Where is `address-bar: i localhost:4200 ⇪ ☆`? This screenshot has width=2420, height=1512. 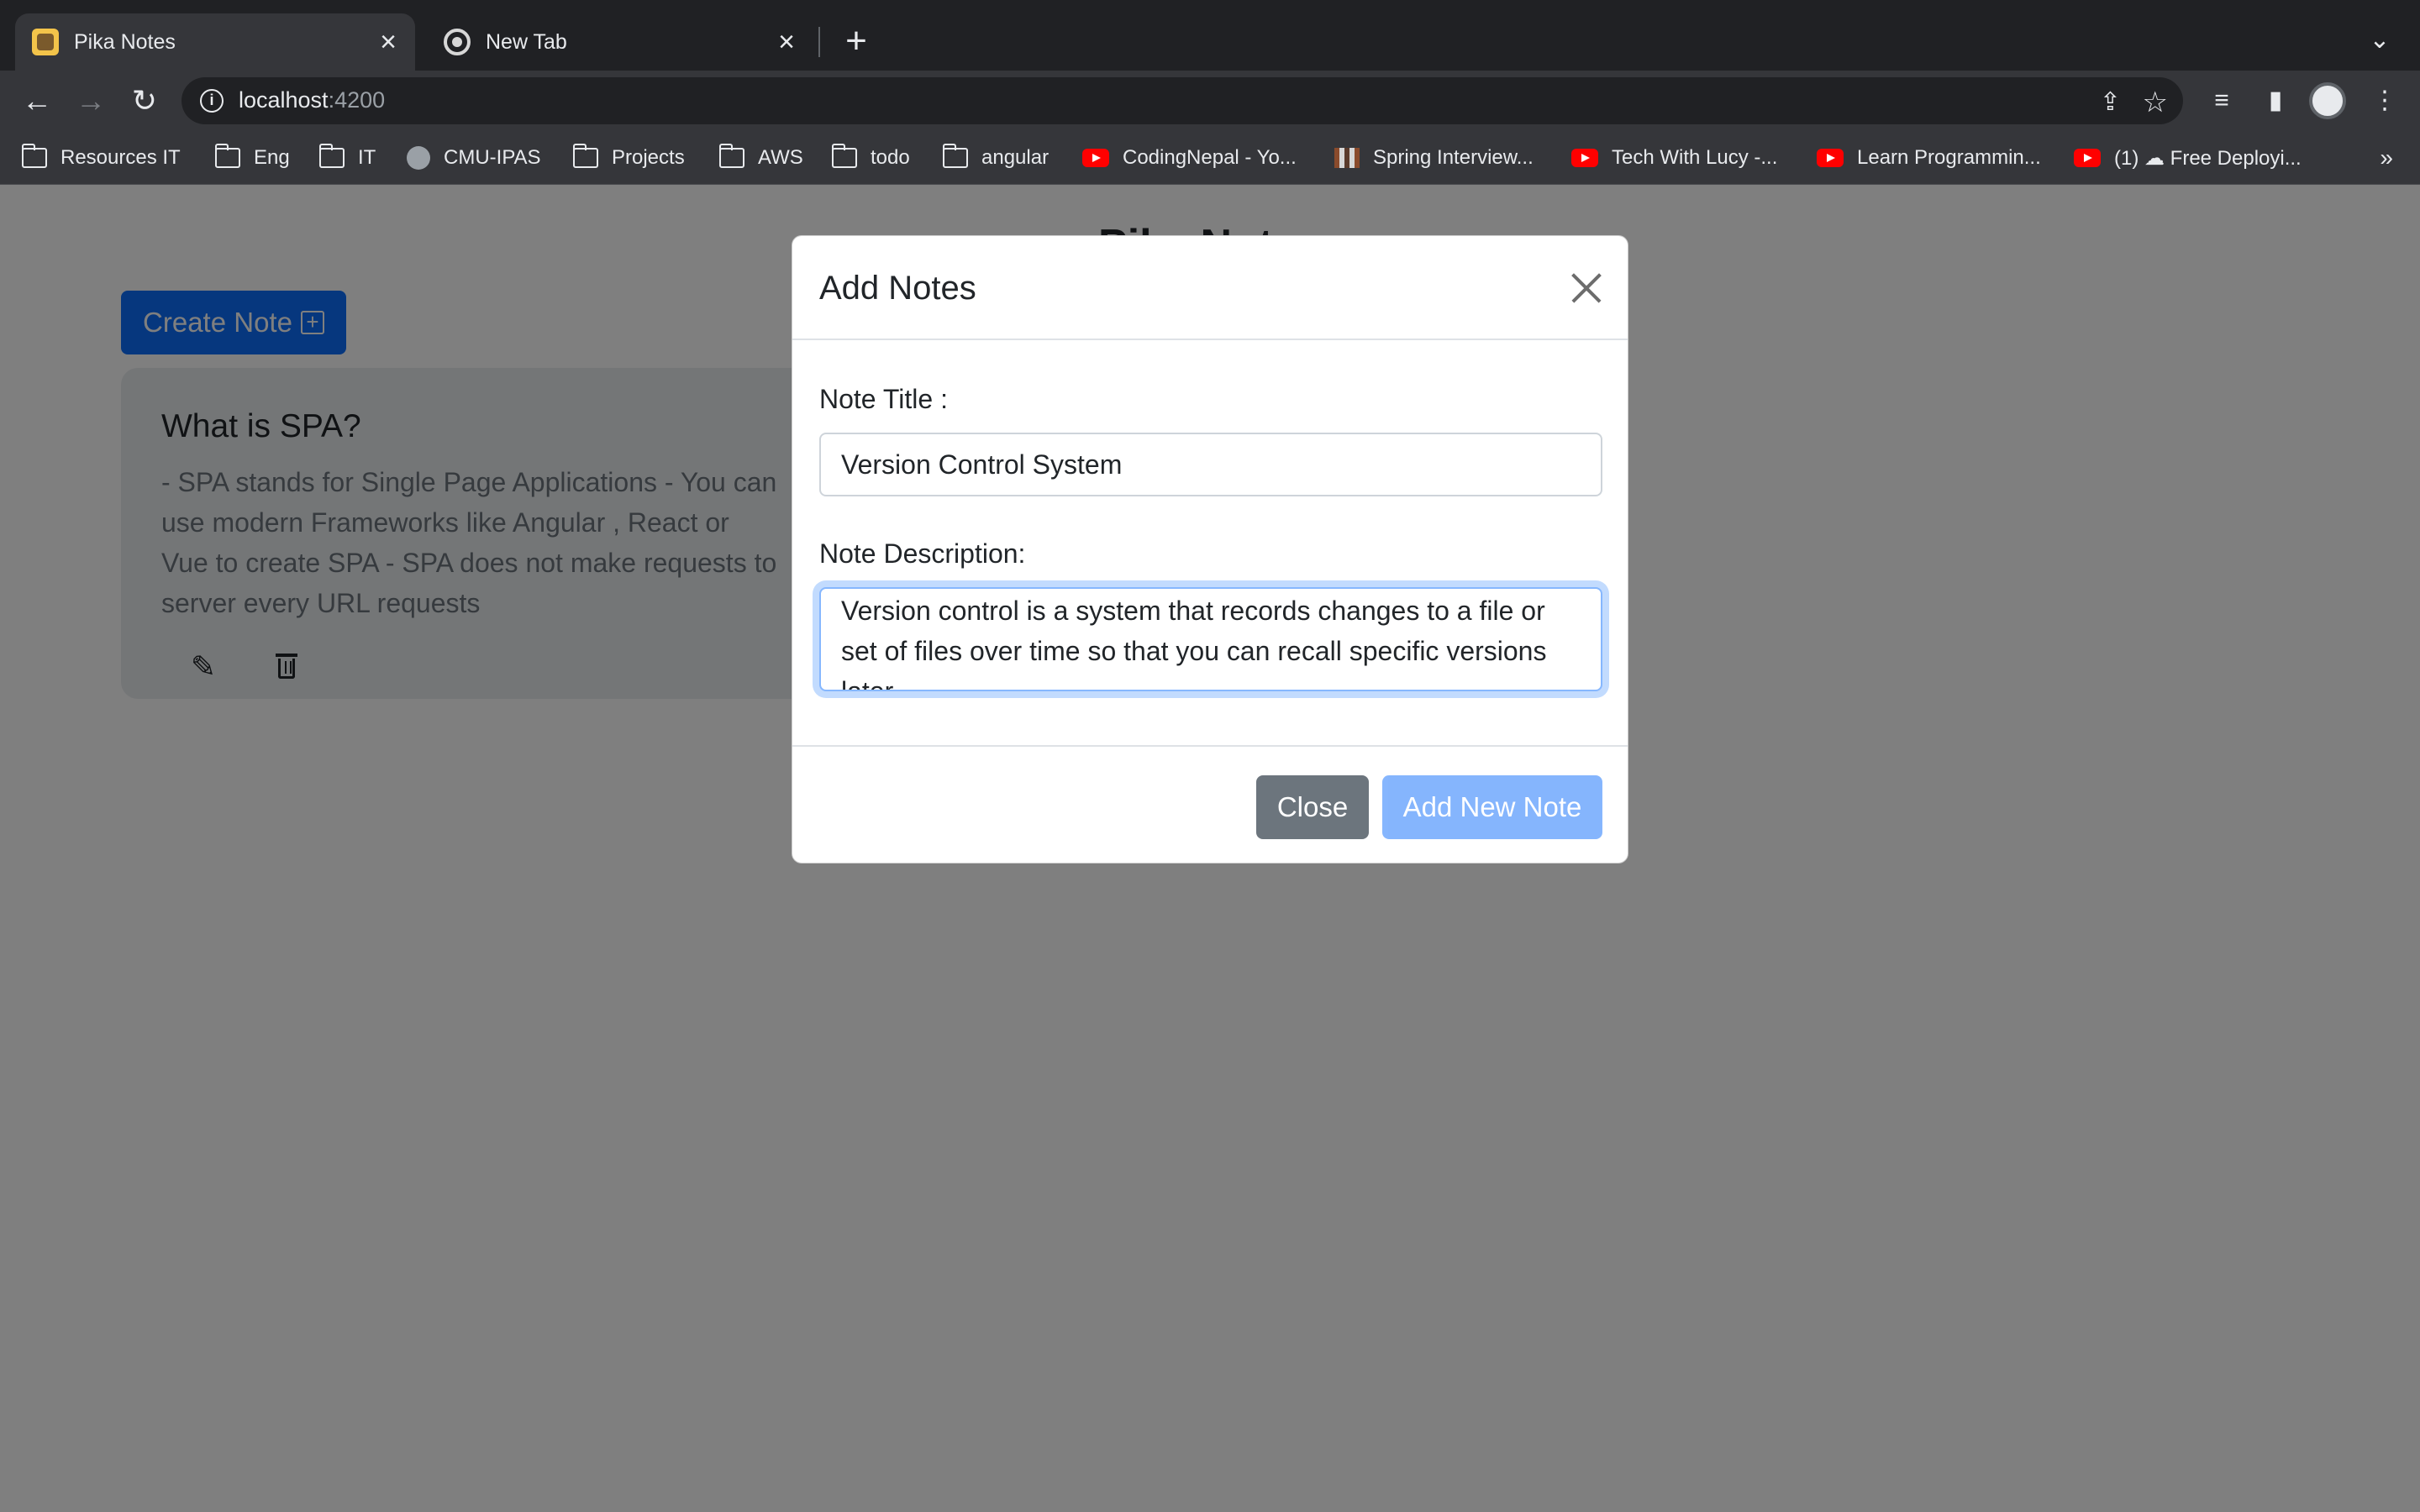
address-bar: i localhost:4200 ⇪ ☆ is located at coordinates (1182, 100).